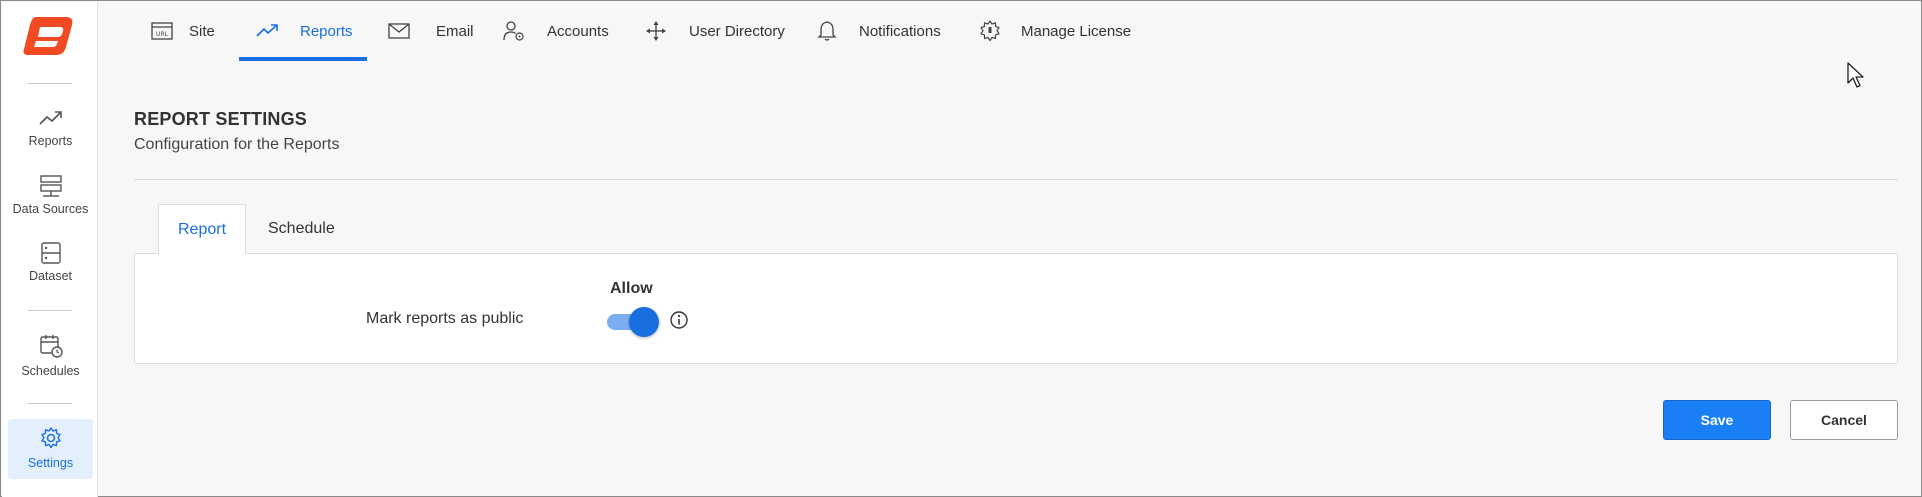  I want to click on tab-label: Report, so click(202, 229).